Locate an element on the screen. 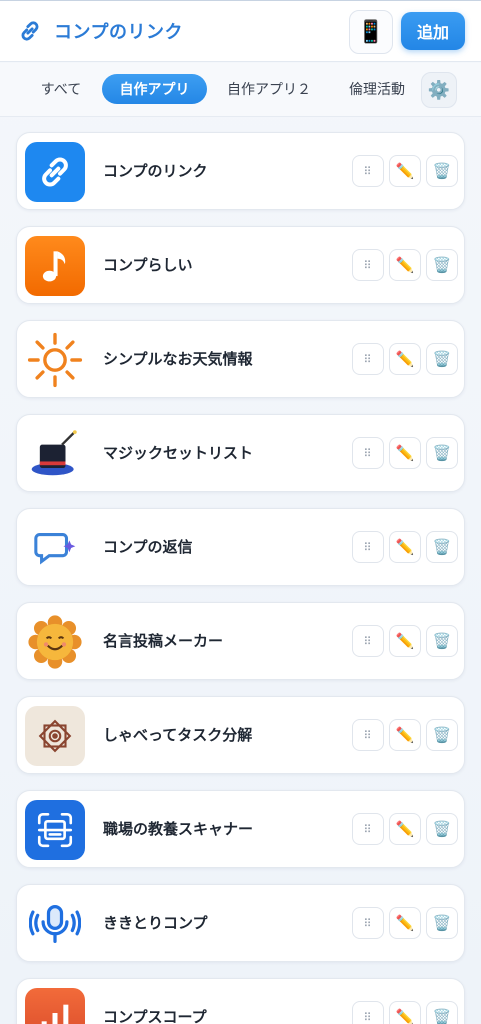 This screenshot has width=481, height=1024. app-name: マジックセットリスト is located at coordinates (178, 453).